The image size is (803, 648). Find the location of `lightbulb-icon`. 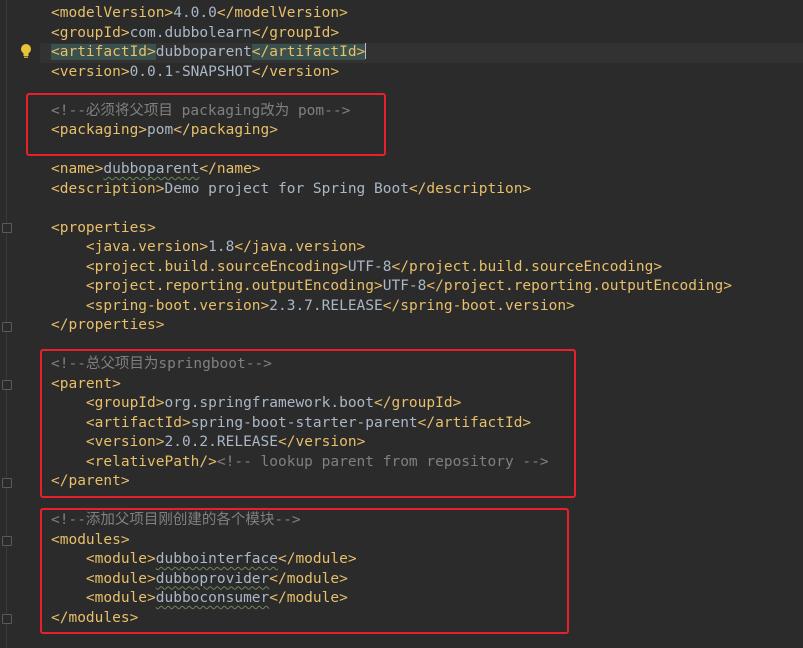

lightbulb-icon is located at coordinates (26, 51).